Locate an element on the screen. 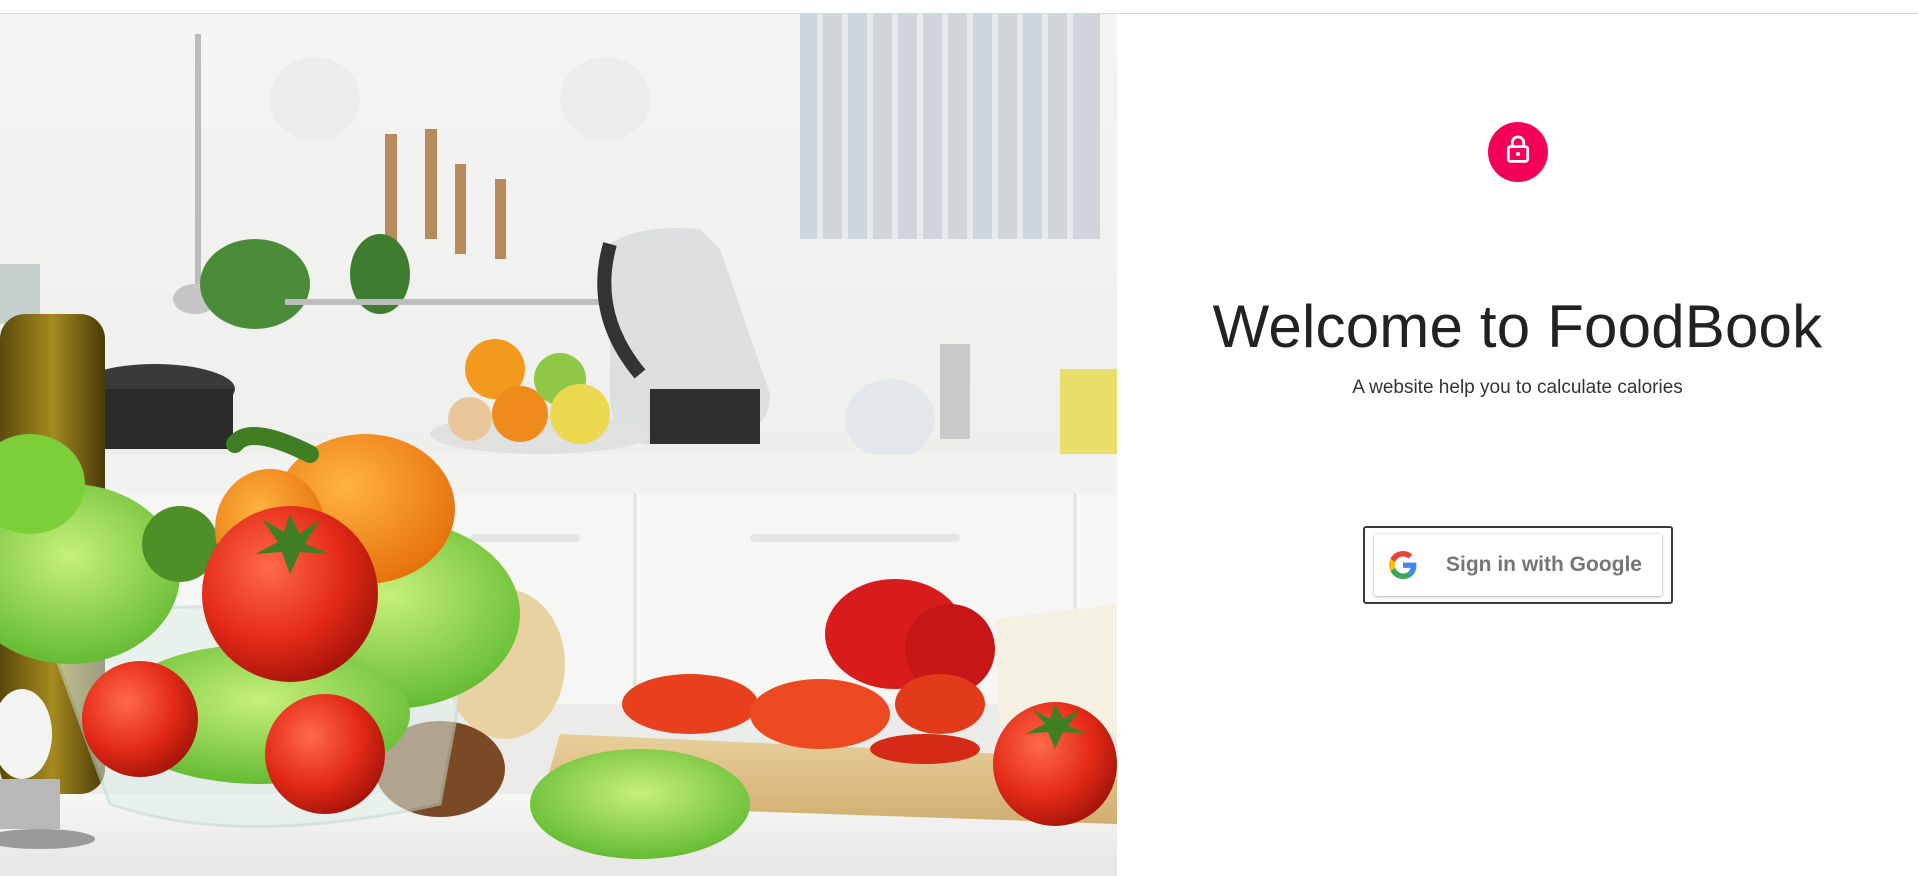 The width and height of the screenshot is (1918, 876). hero-bottom-strip is located at coordinates (558, 871).